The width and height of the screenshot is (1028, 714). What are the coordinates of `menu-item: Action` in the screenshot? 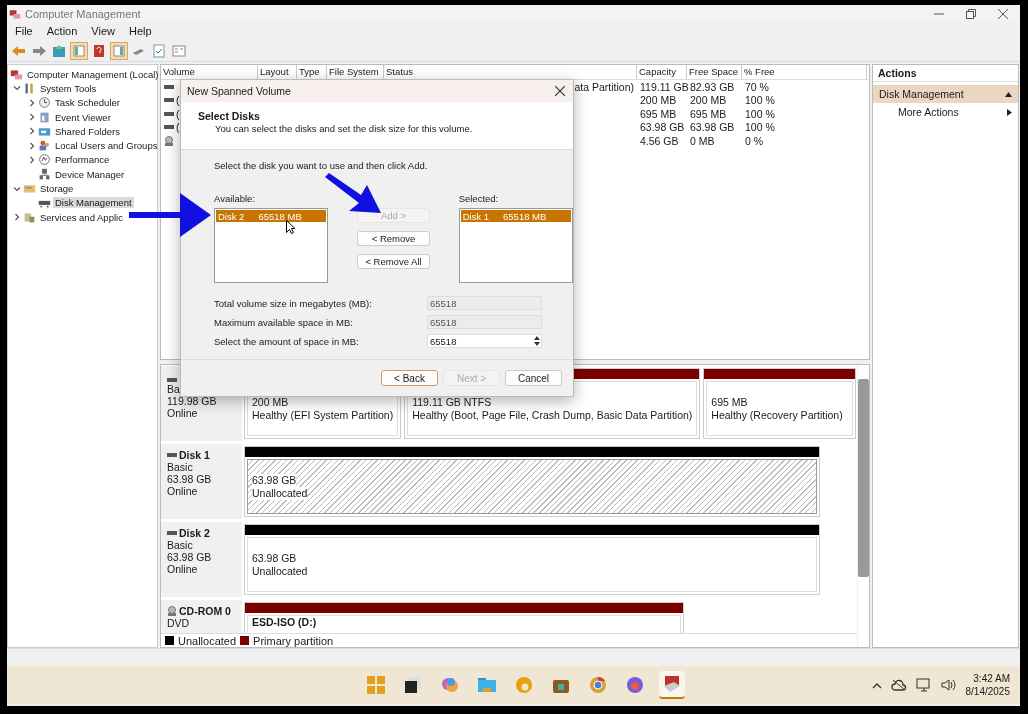 It's located at (62, 31).